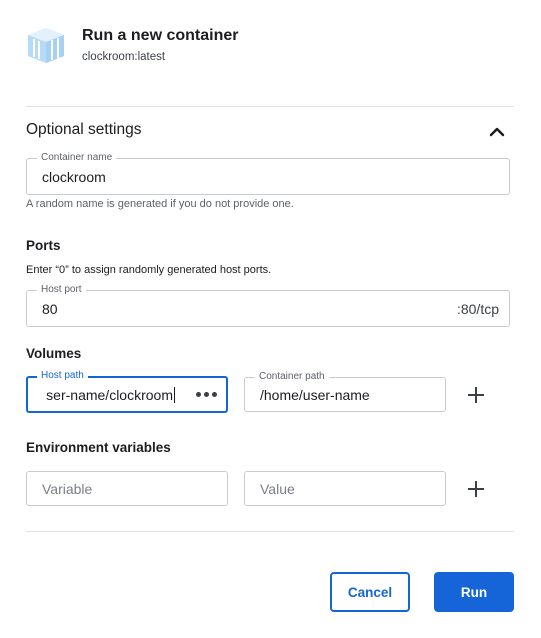 This screenshot has width=541, height=638. Describe the element at coordinates (84, 129) in the screenshot. I see `optional-settings-title: Optional settings` at that location.